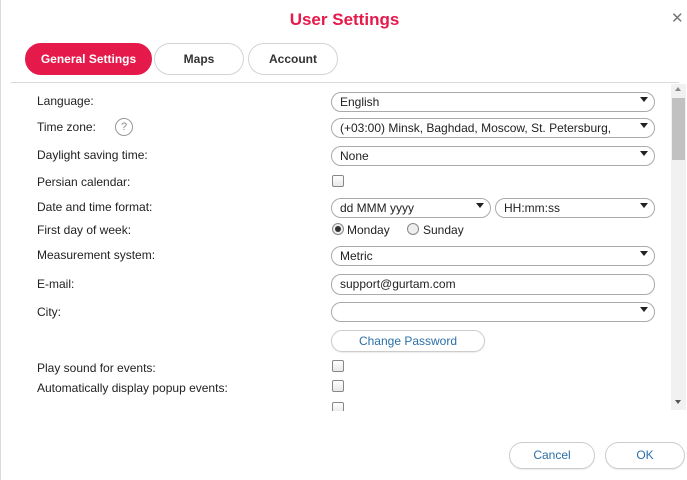 This screenshot has height=480, width=687. I want to click on persian-calendar-checkbox, so click(338, 181).